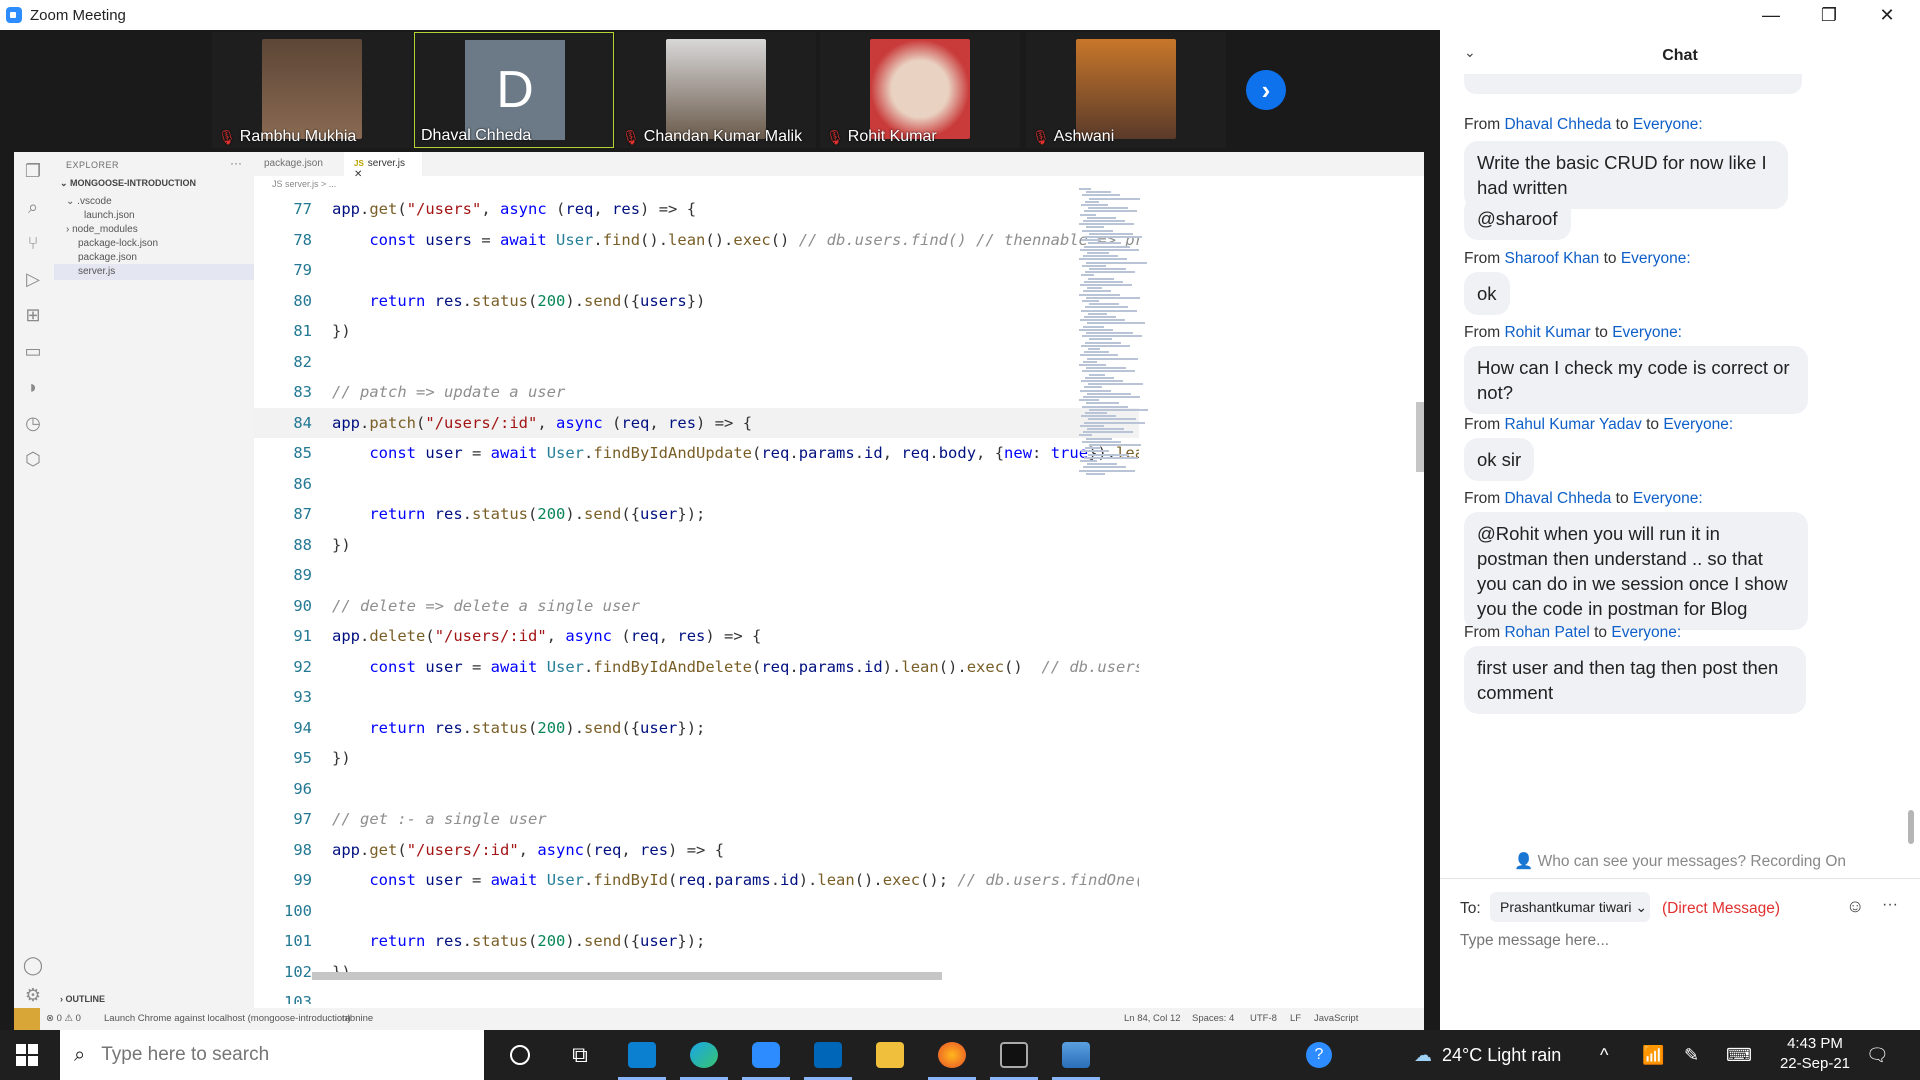 The image size is (1920, 1080). Describe the element at coordinates (1855, 906) in the screenshot. I see `emoji-icon: ☺` at that location.